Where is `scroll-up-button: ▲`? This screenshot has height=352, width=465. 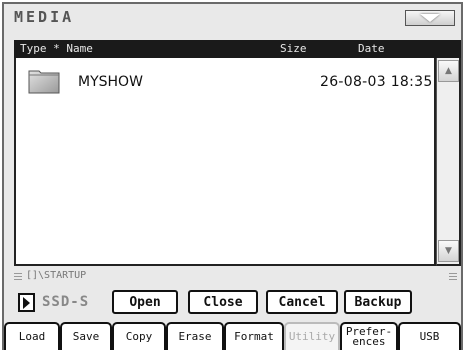
scroll-up-button: ▲ is located at coordinates (448, 71).